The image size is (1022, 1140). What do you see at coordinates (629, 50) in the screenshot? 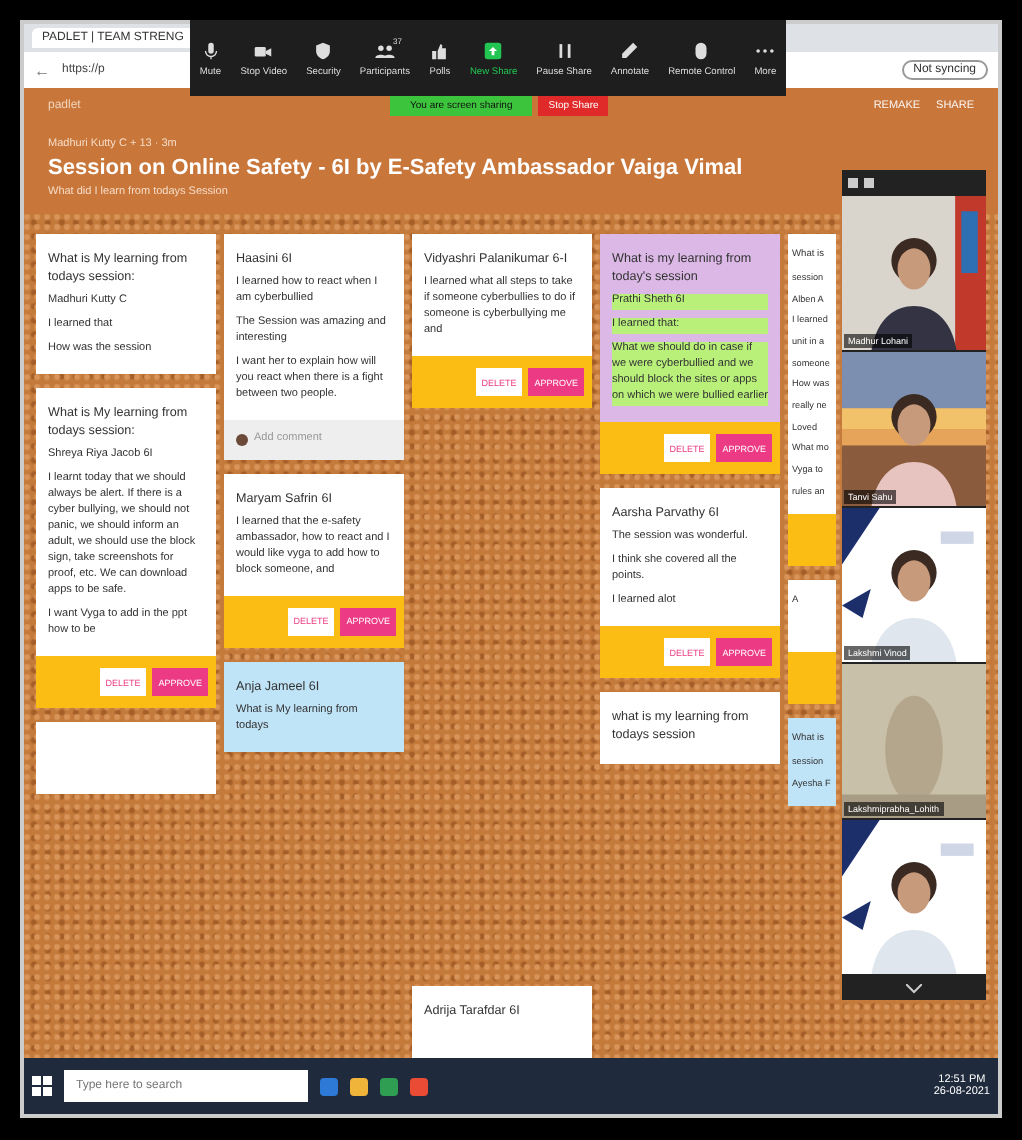
I see `pen-icon` at bounding box center [629, 50].